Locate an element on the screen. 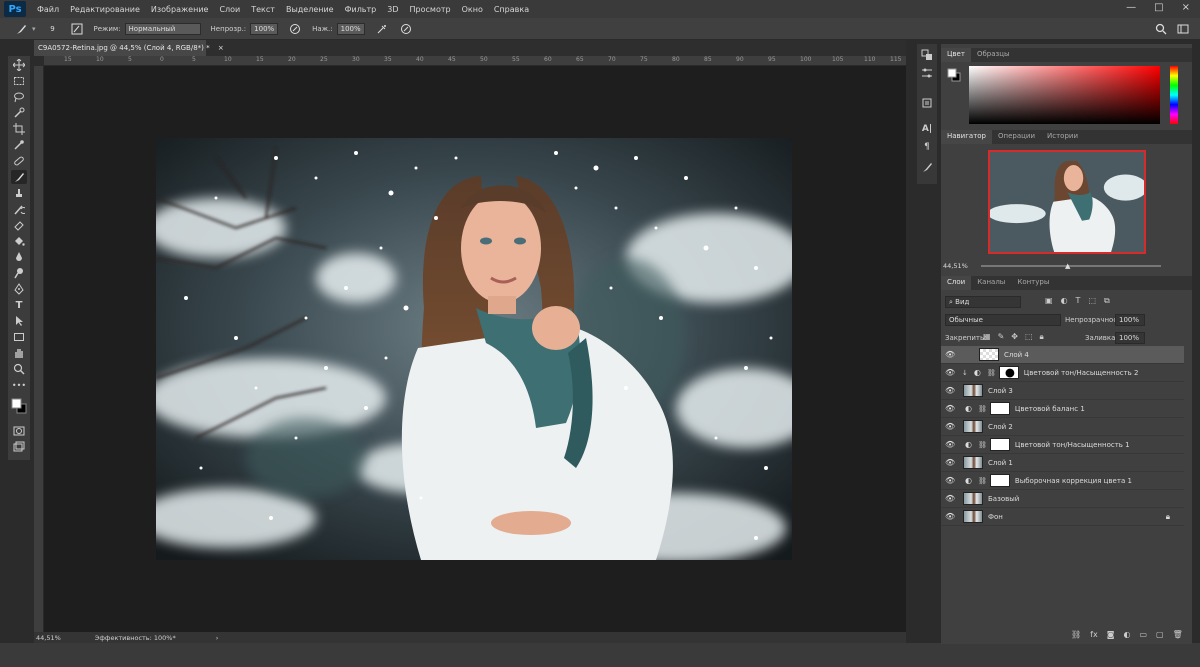 The height and width of the screenshot is (667, 1200). brush-preset-picker: 9 is located at coordinates (53, 29).